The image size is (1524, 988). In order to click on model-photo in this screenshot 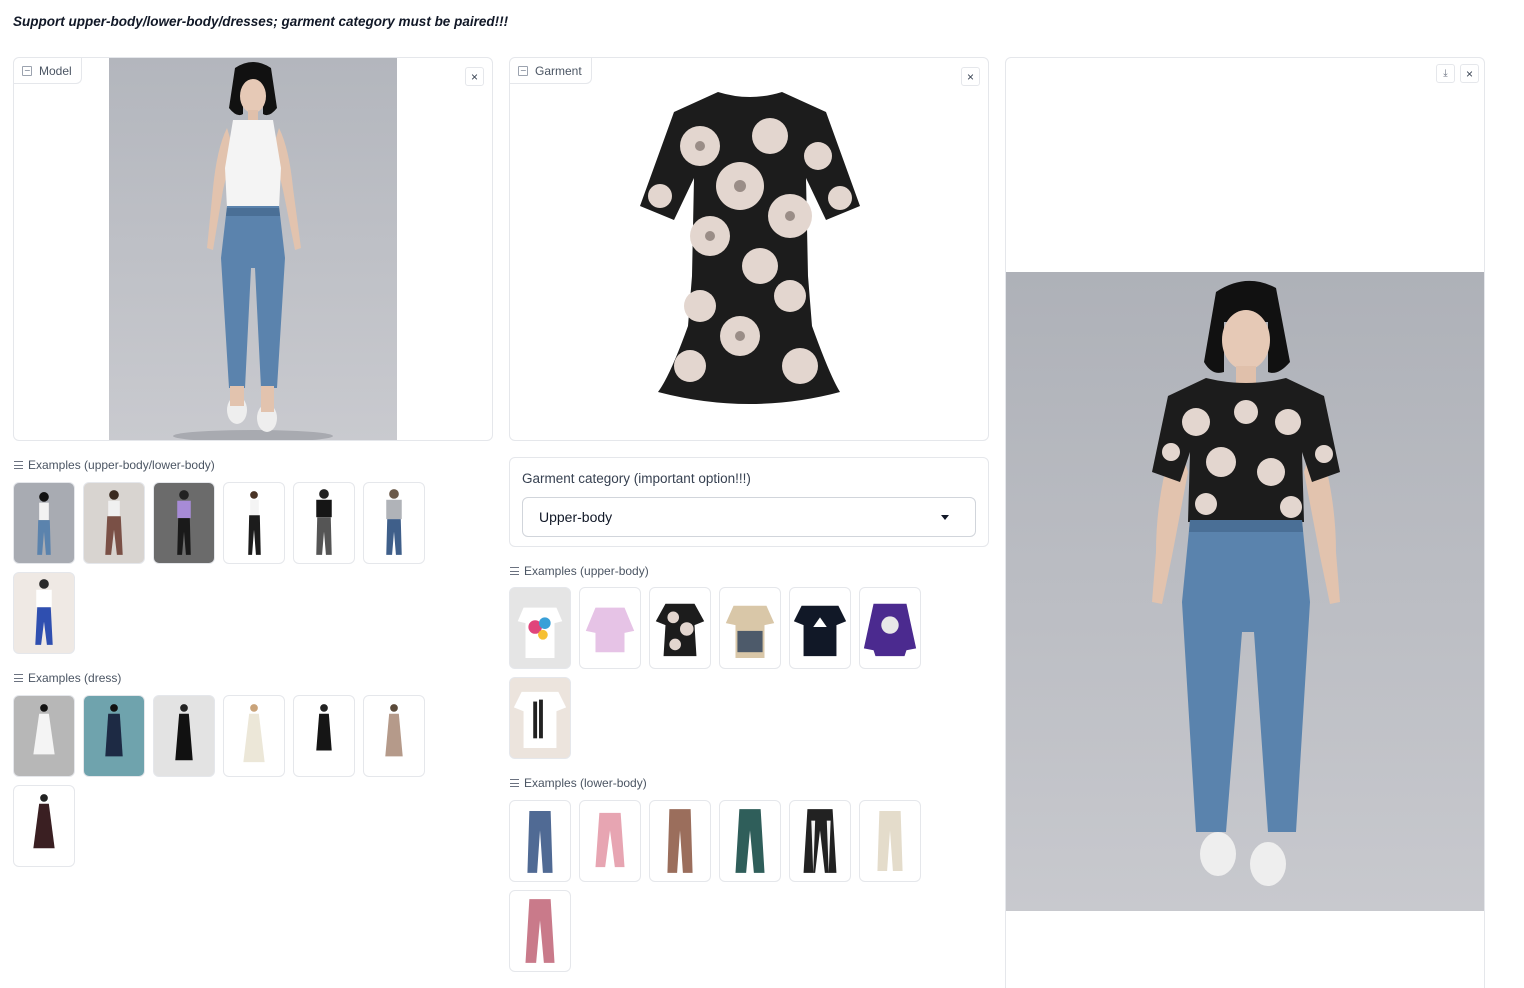, I will do `click(253, 249)`.